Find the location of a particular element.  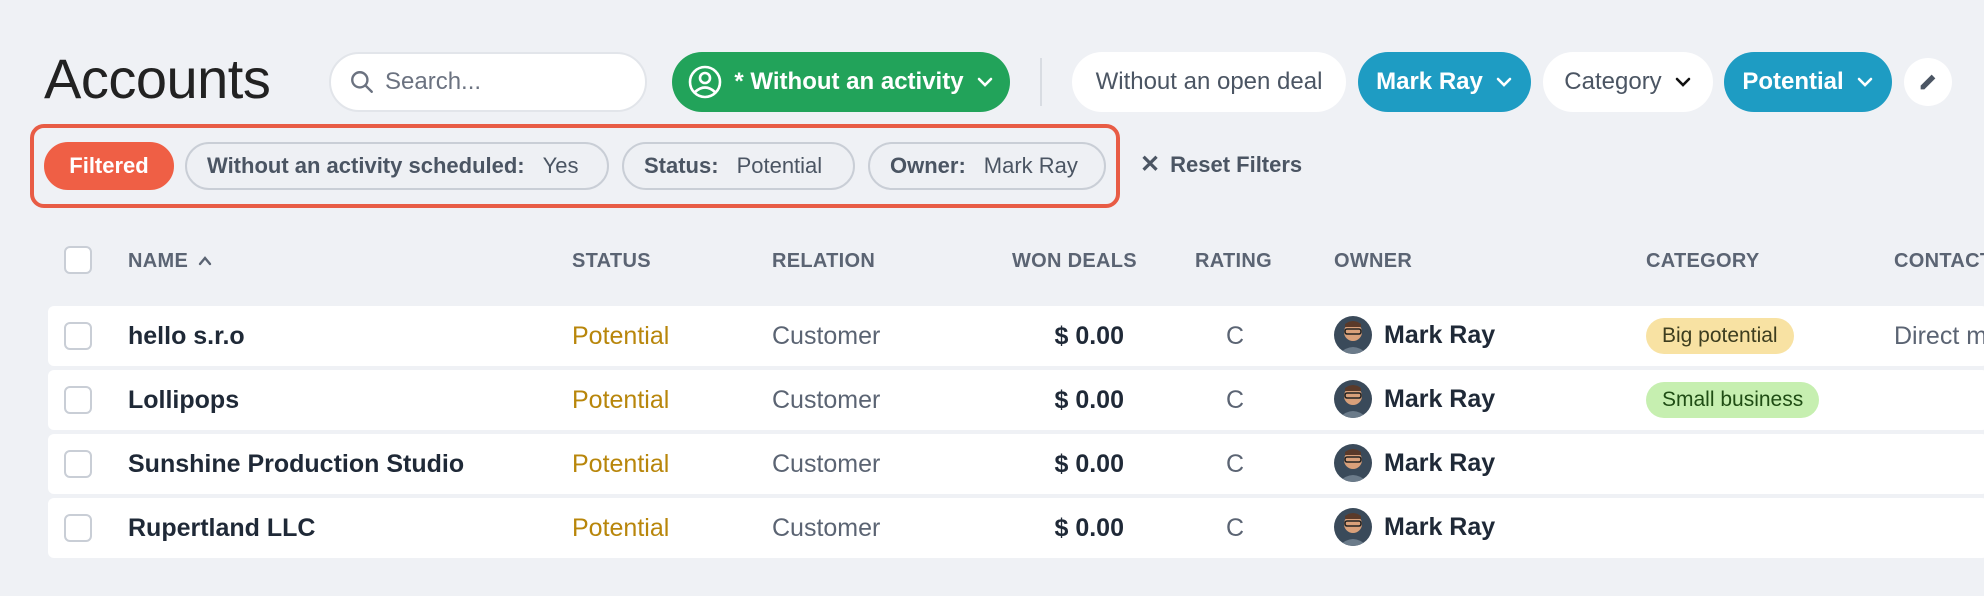

select-all-checkbox is located at coordinates (78, 260).